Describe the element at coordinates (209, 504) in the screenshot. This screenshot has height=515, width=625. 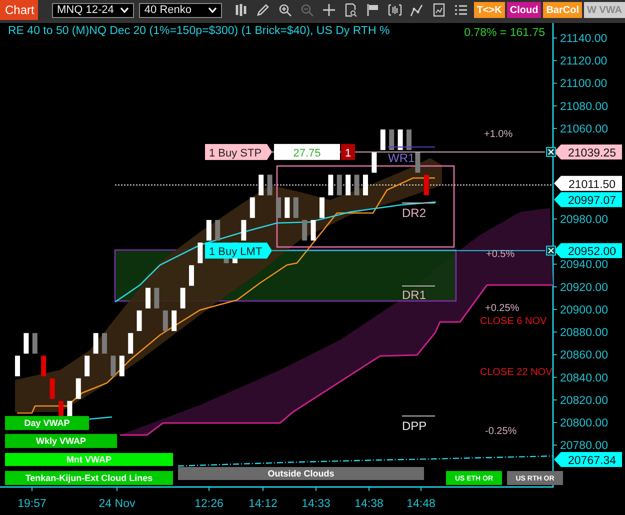
I see `time-axis-label: 12:26` at that location.